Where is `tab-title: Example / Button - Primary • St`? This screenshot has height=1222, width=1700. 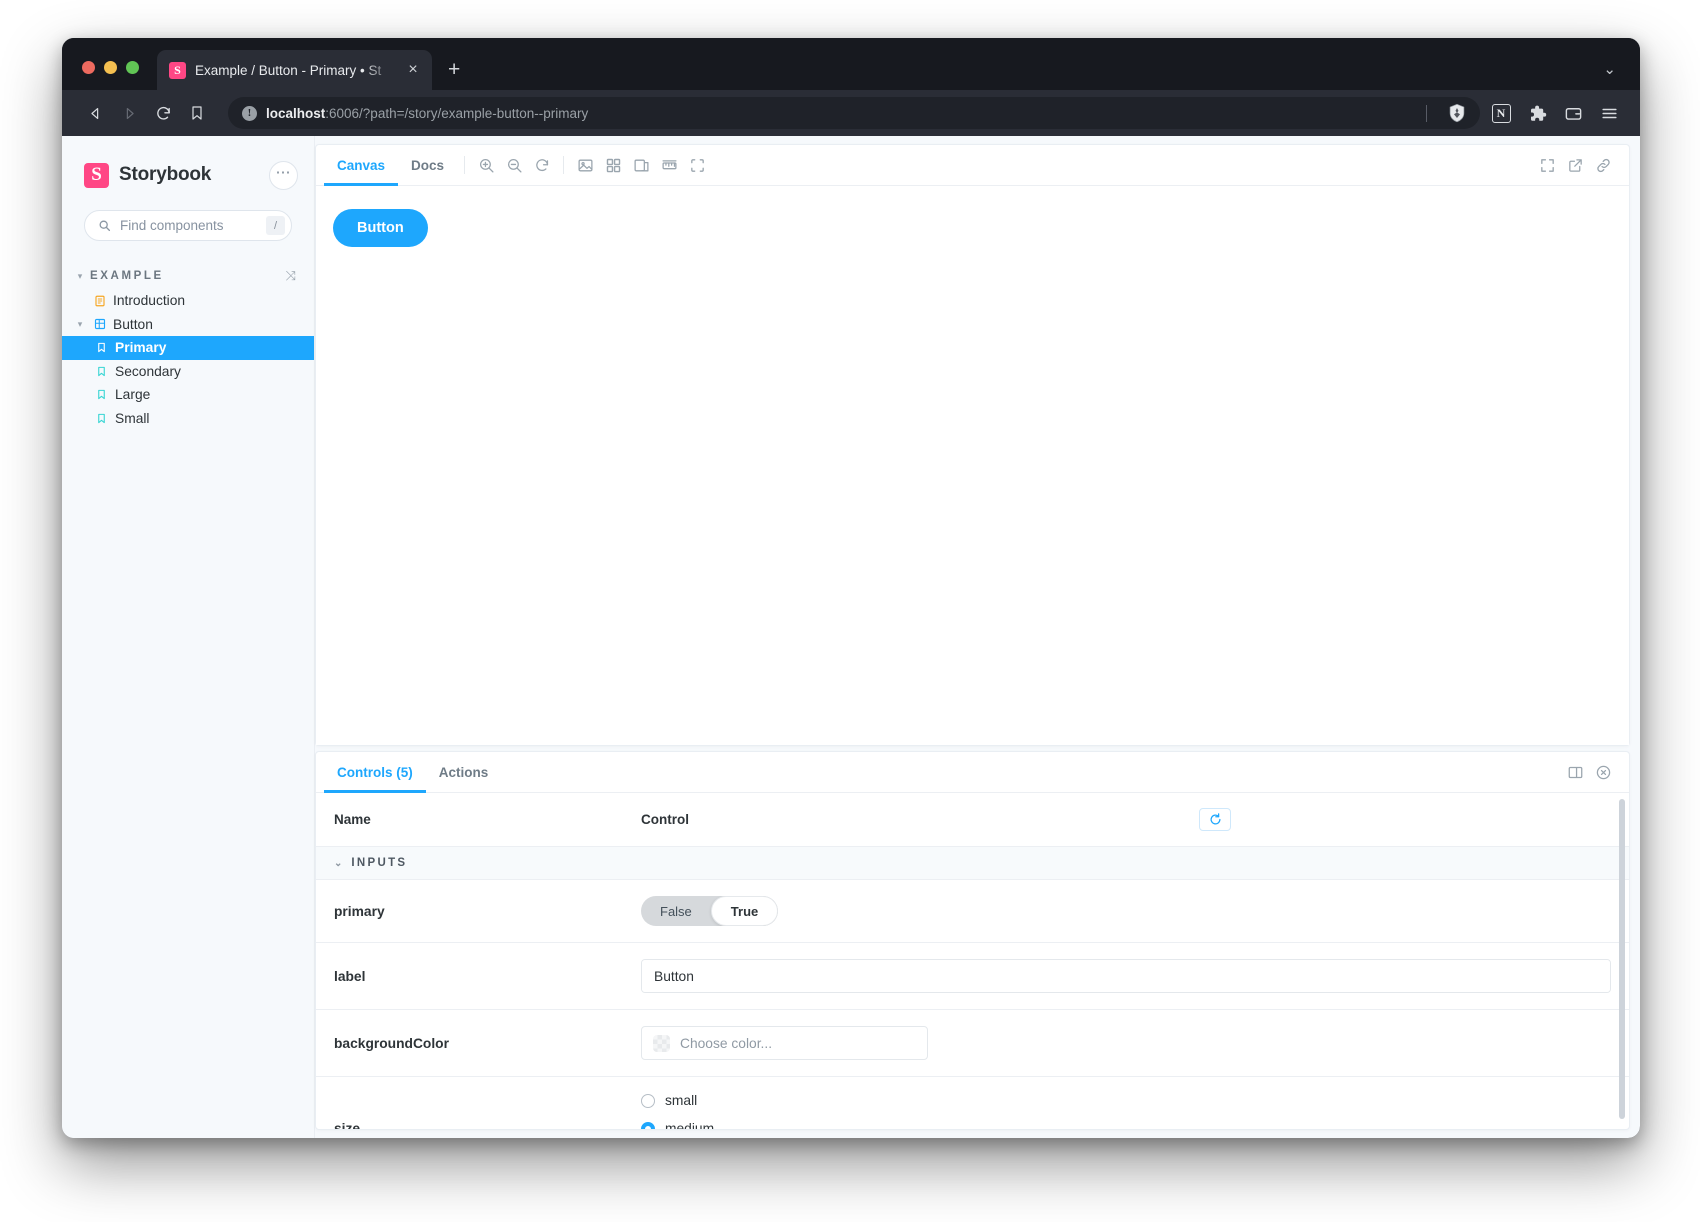
tab-title: Example / Button - Primary • St is located at coordinates (288, 70).